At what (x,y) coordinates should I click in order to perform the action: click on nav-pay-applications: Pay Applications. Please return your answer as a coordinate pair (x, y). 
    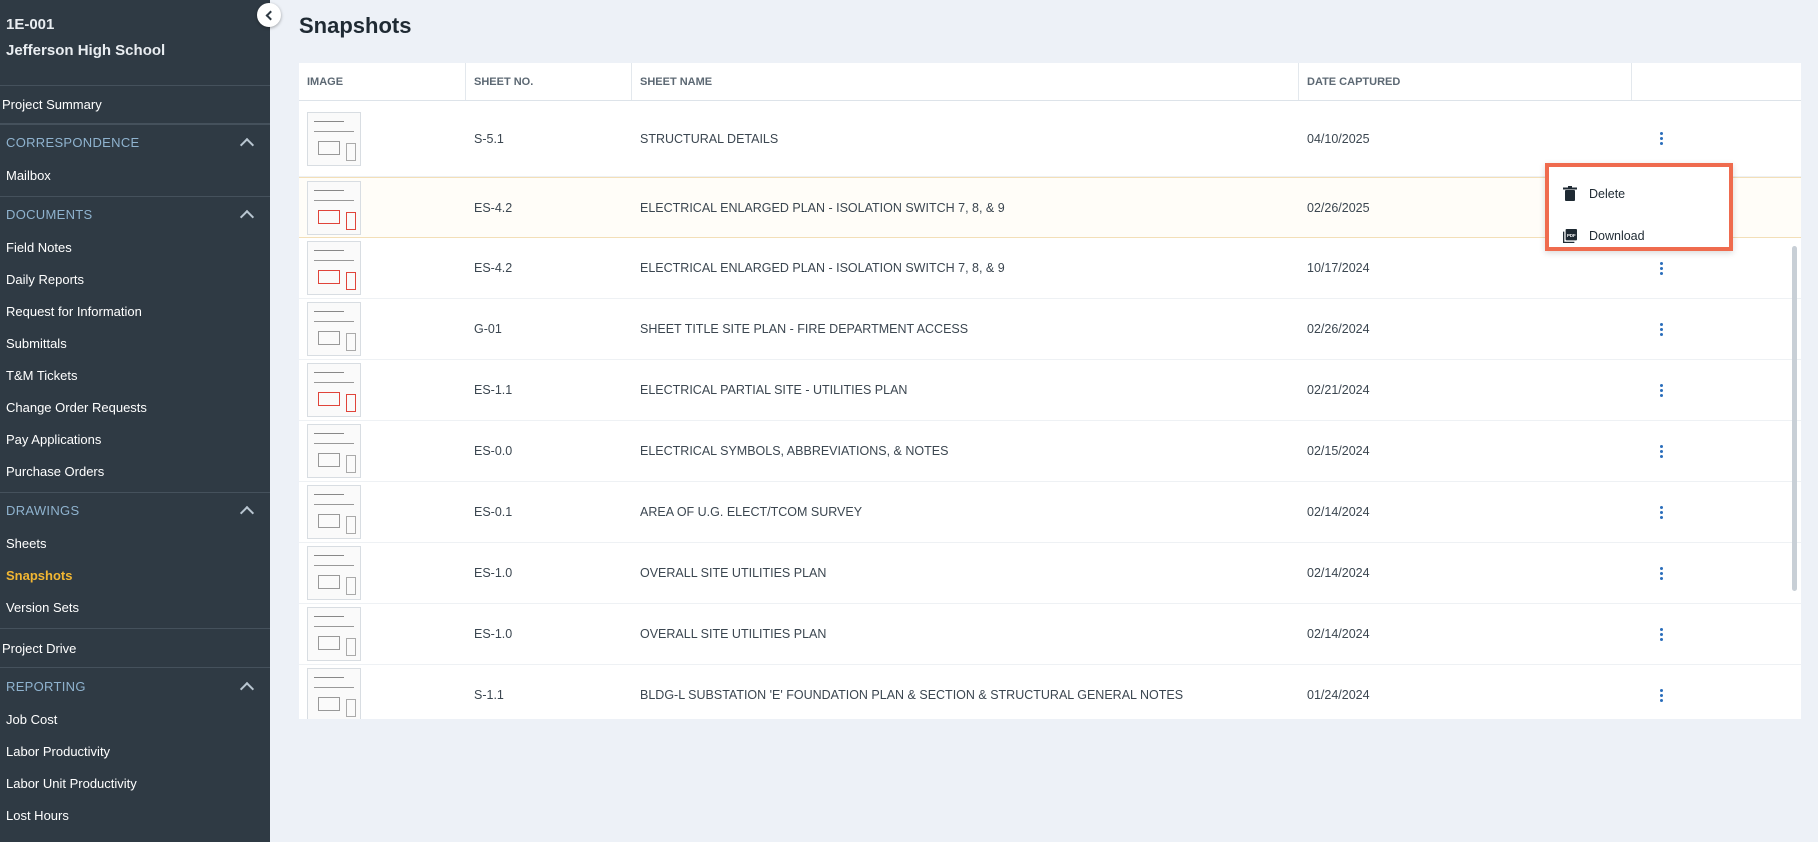
    Looking at the image, I should click on (135, 440).